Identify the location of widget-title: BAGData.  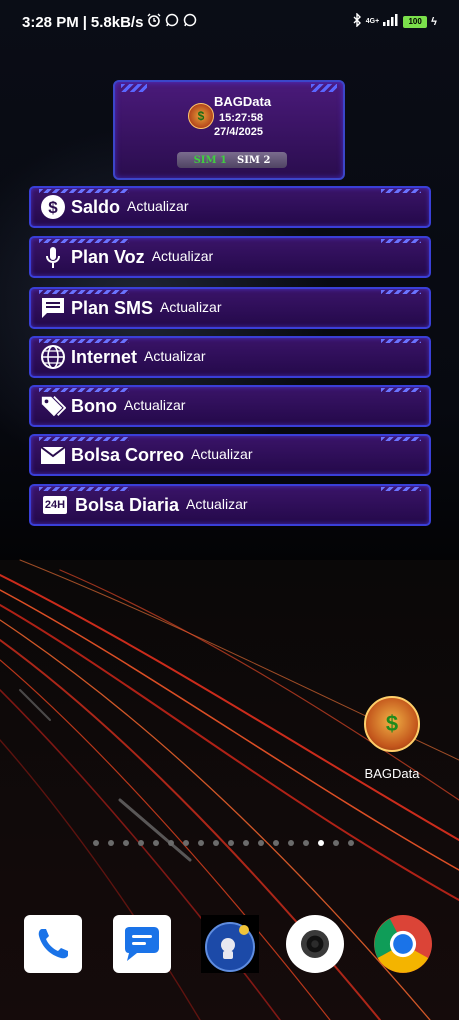
(243, 101).